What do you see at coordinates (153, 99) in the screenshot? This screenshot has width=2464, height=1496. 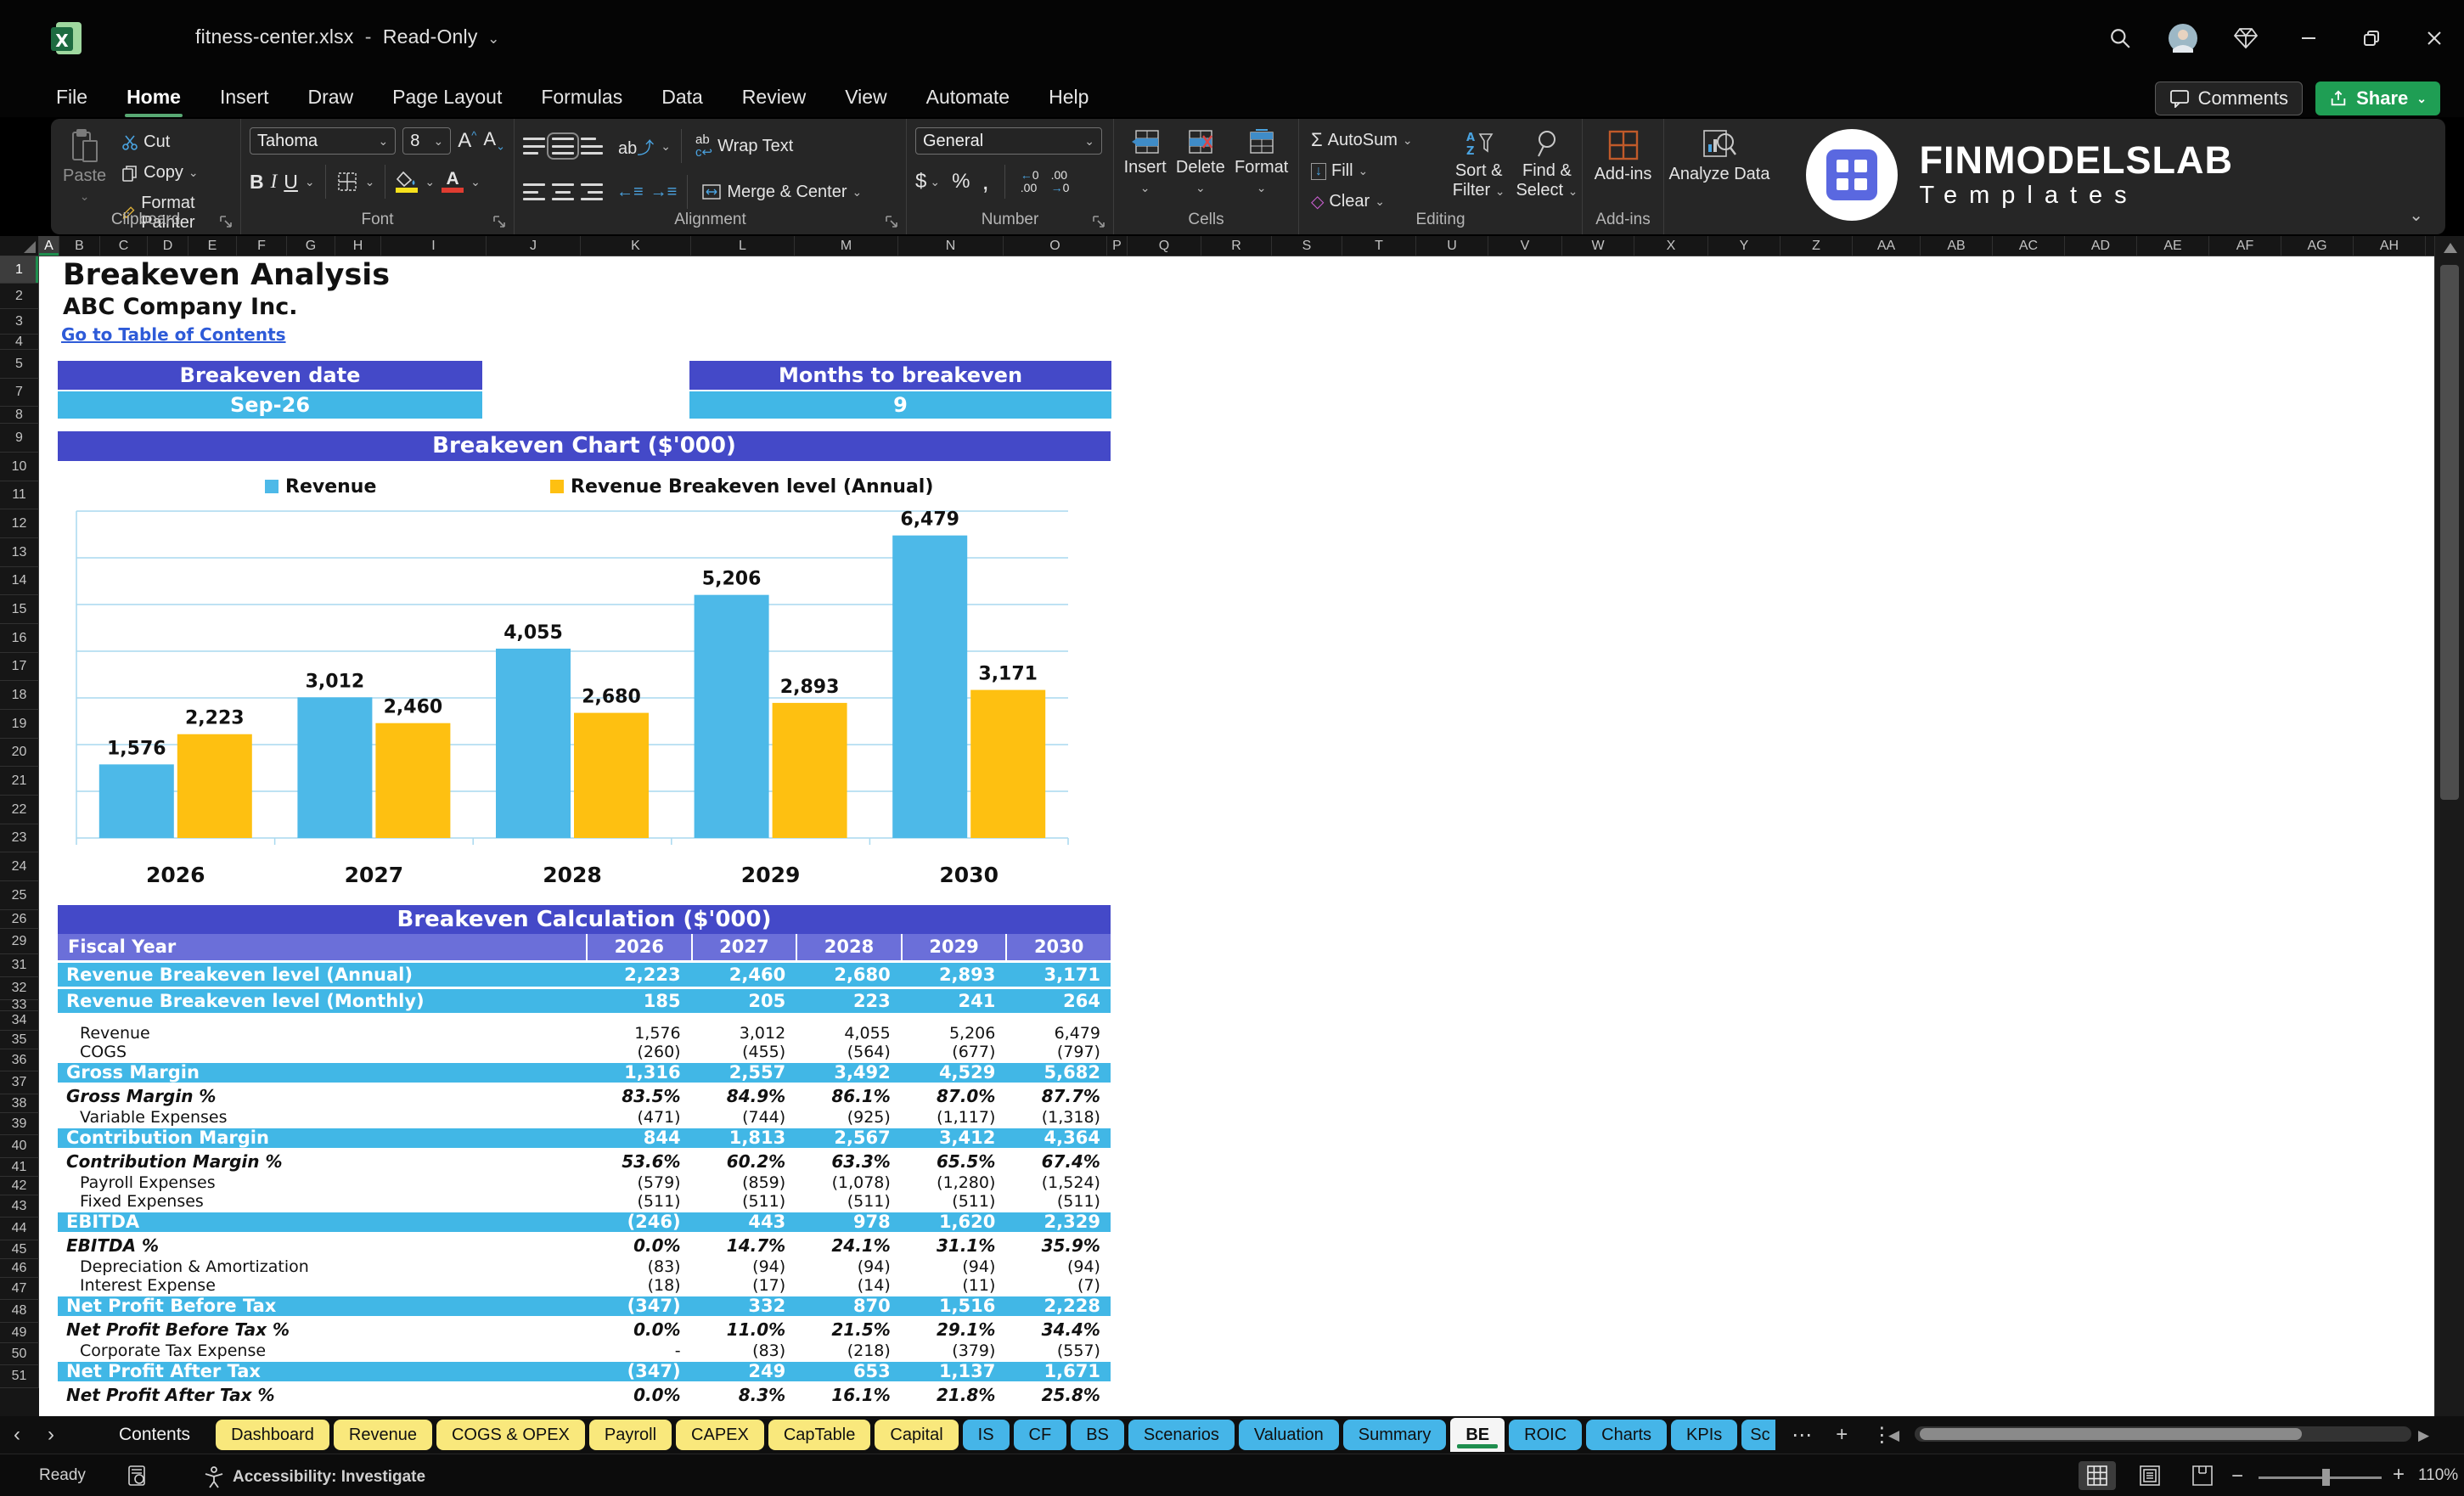 I see `ribbon-tab-home: Home` at bounding box center [153, 99].